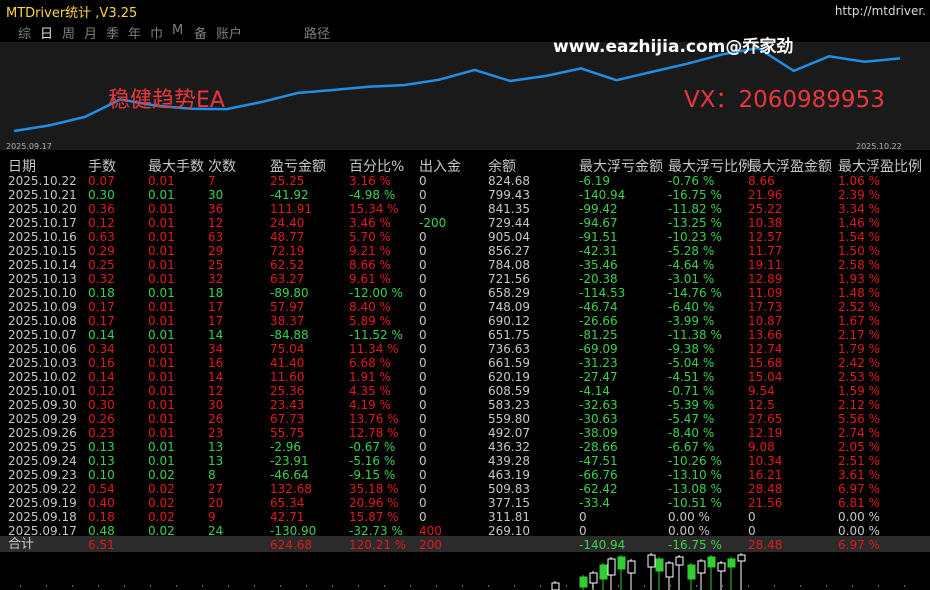  What do you see at coordinates (691, 349) in the screenshot?
I see `cell-mddp: -9.38 %` at bounding box center [691, 349].